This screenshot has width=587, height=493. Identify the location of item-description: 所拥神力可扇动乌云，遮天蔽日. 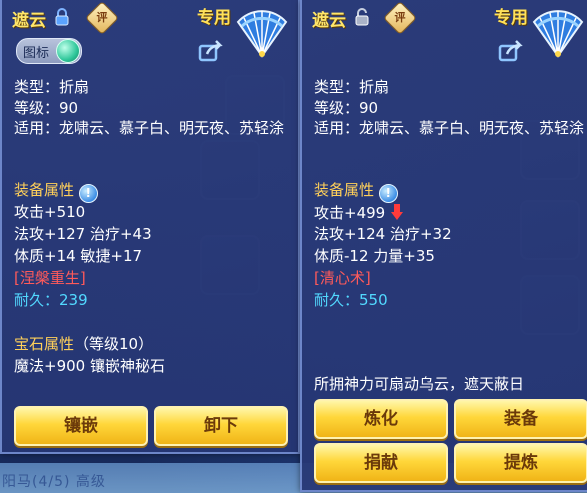
(419, 384).